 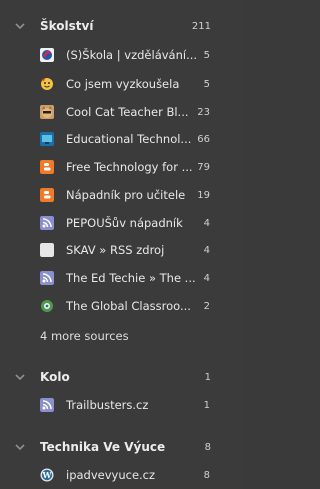 I want to click on edtech-icon, so click(x=47, y=139).